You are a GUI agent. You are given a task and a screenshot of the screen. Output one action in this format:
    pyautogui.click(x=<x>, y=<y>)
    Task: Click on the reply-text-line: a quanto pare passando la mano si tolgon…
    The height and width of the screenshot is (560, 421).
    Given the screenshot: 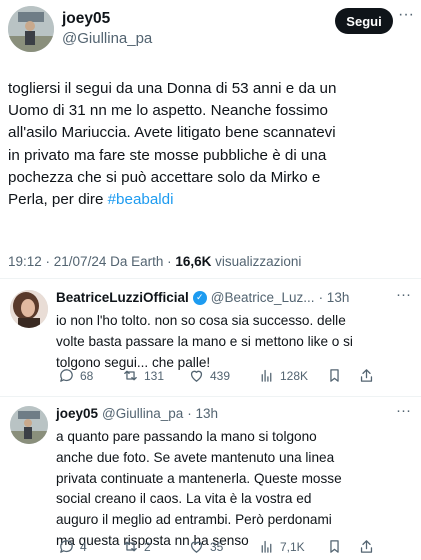 What is the action you would take?
    pyautogui.click(x=186, y=436)
    